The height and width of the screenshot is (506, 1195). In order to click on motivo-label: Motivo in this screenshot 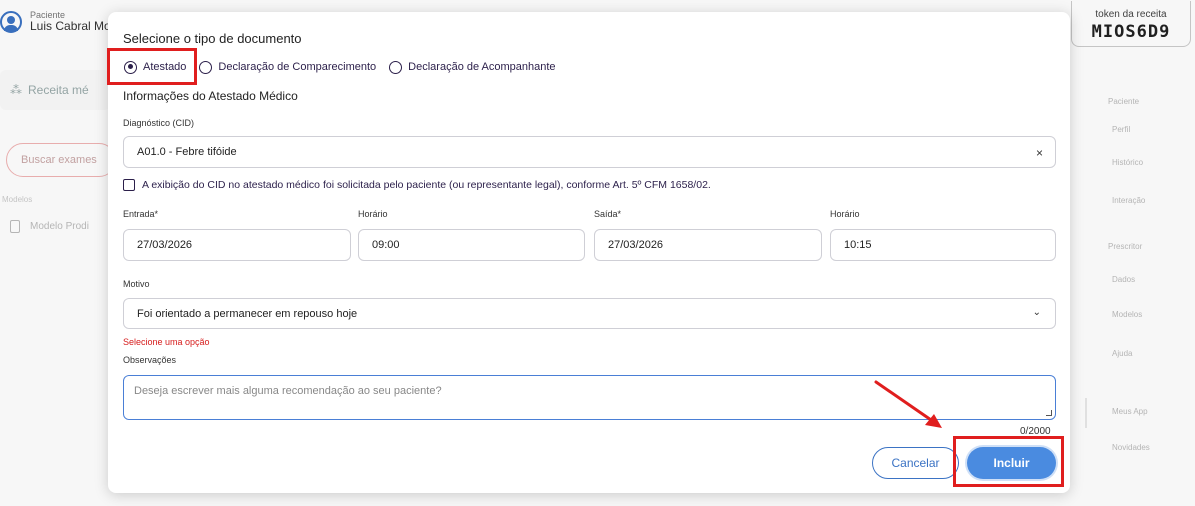, I will do `click(136, 284)`.